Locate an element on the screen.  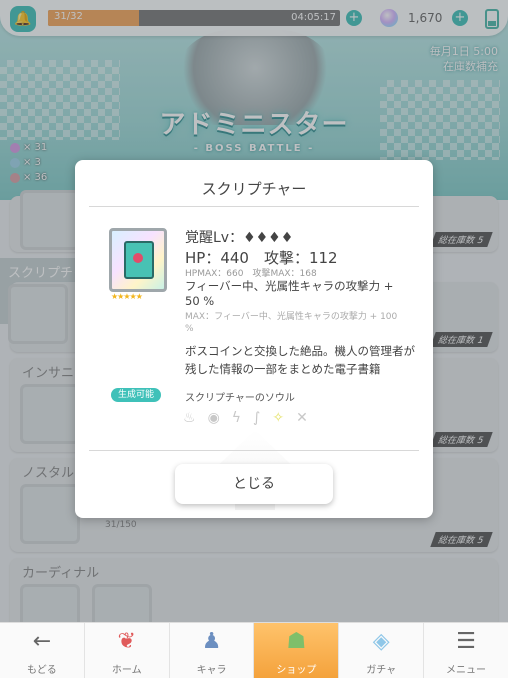
dialog-title: スクリプチャー is located at coordinates (254, 189).